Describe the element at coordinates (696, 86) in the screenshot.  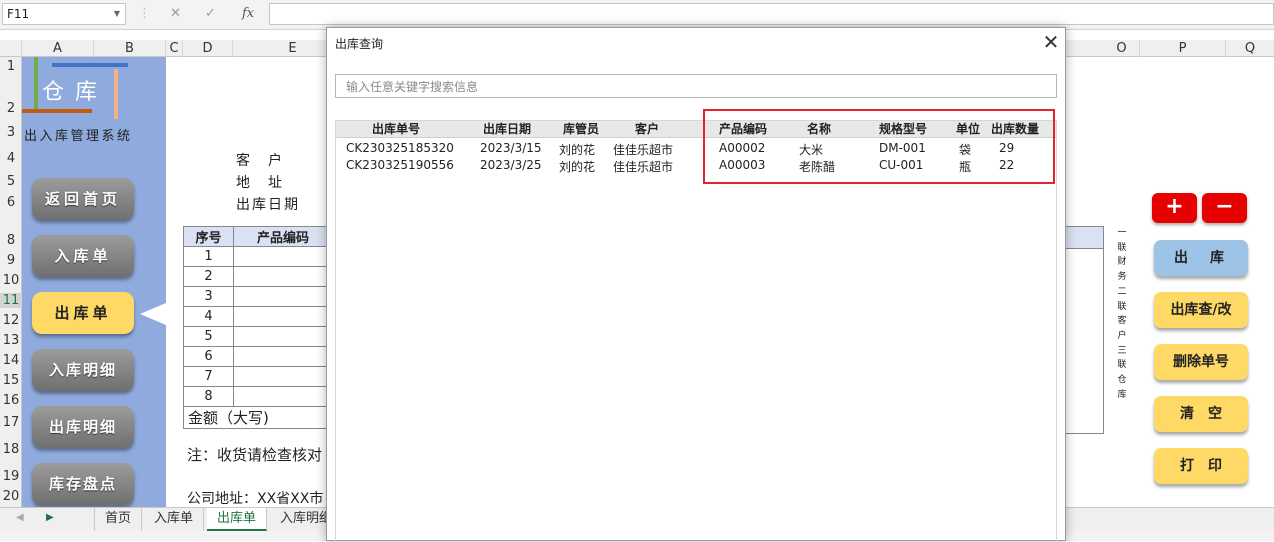
I see `search-input: 输入任意关键字搜索信息` at that location.